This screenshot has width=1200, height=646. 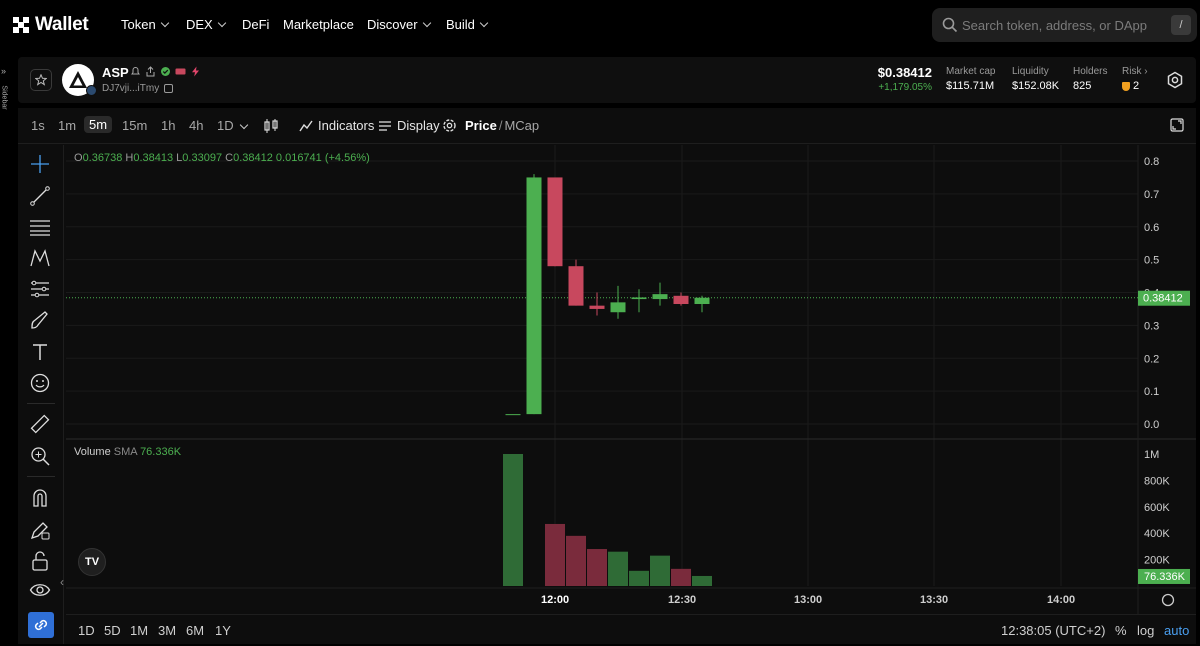 What do you see at coordinates (1157, 561) in the screenshot?
I see `volume-axis-label: 200K` at bounding box center [1157, 561].